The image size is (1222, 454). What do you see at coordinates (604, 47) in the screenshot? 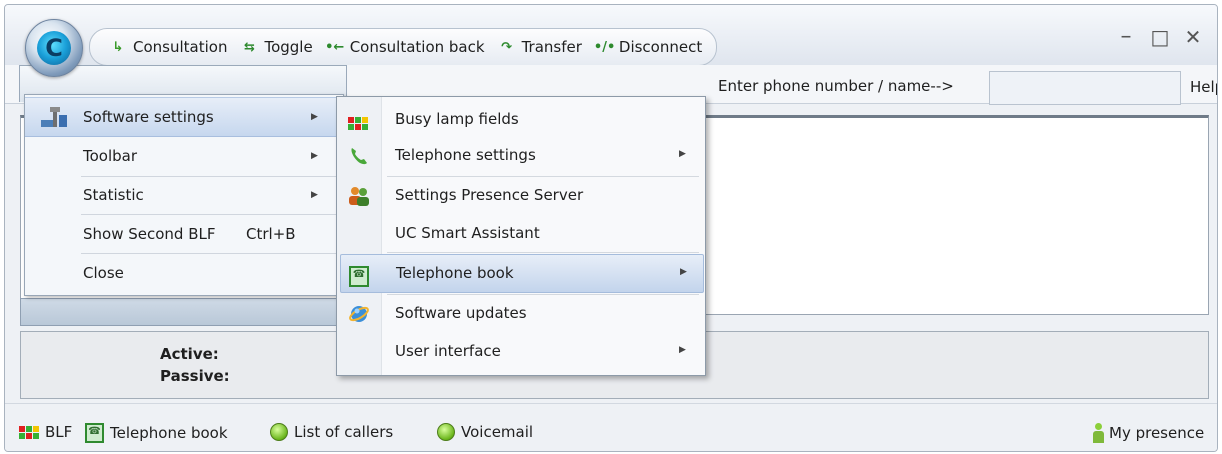
I see `disconnect-icon: •/•` at bounding box center [604, 47].